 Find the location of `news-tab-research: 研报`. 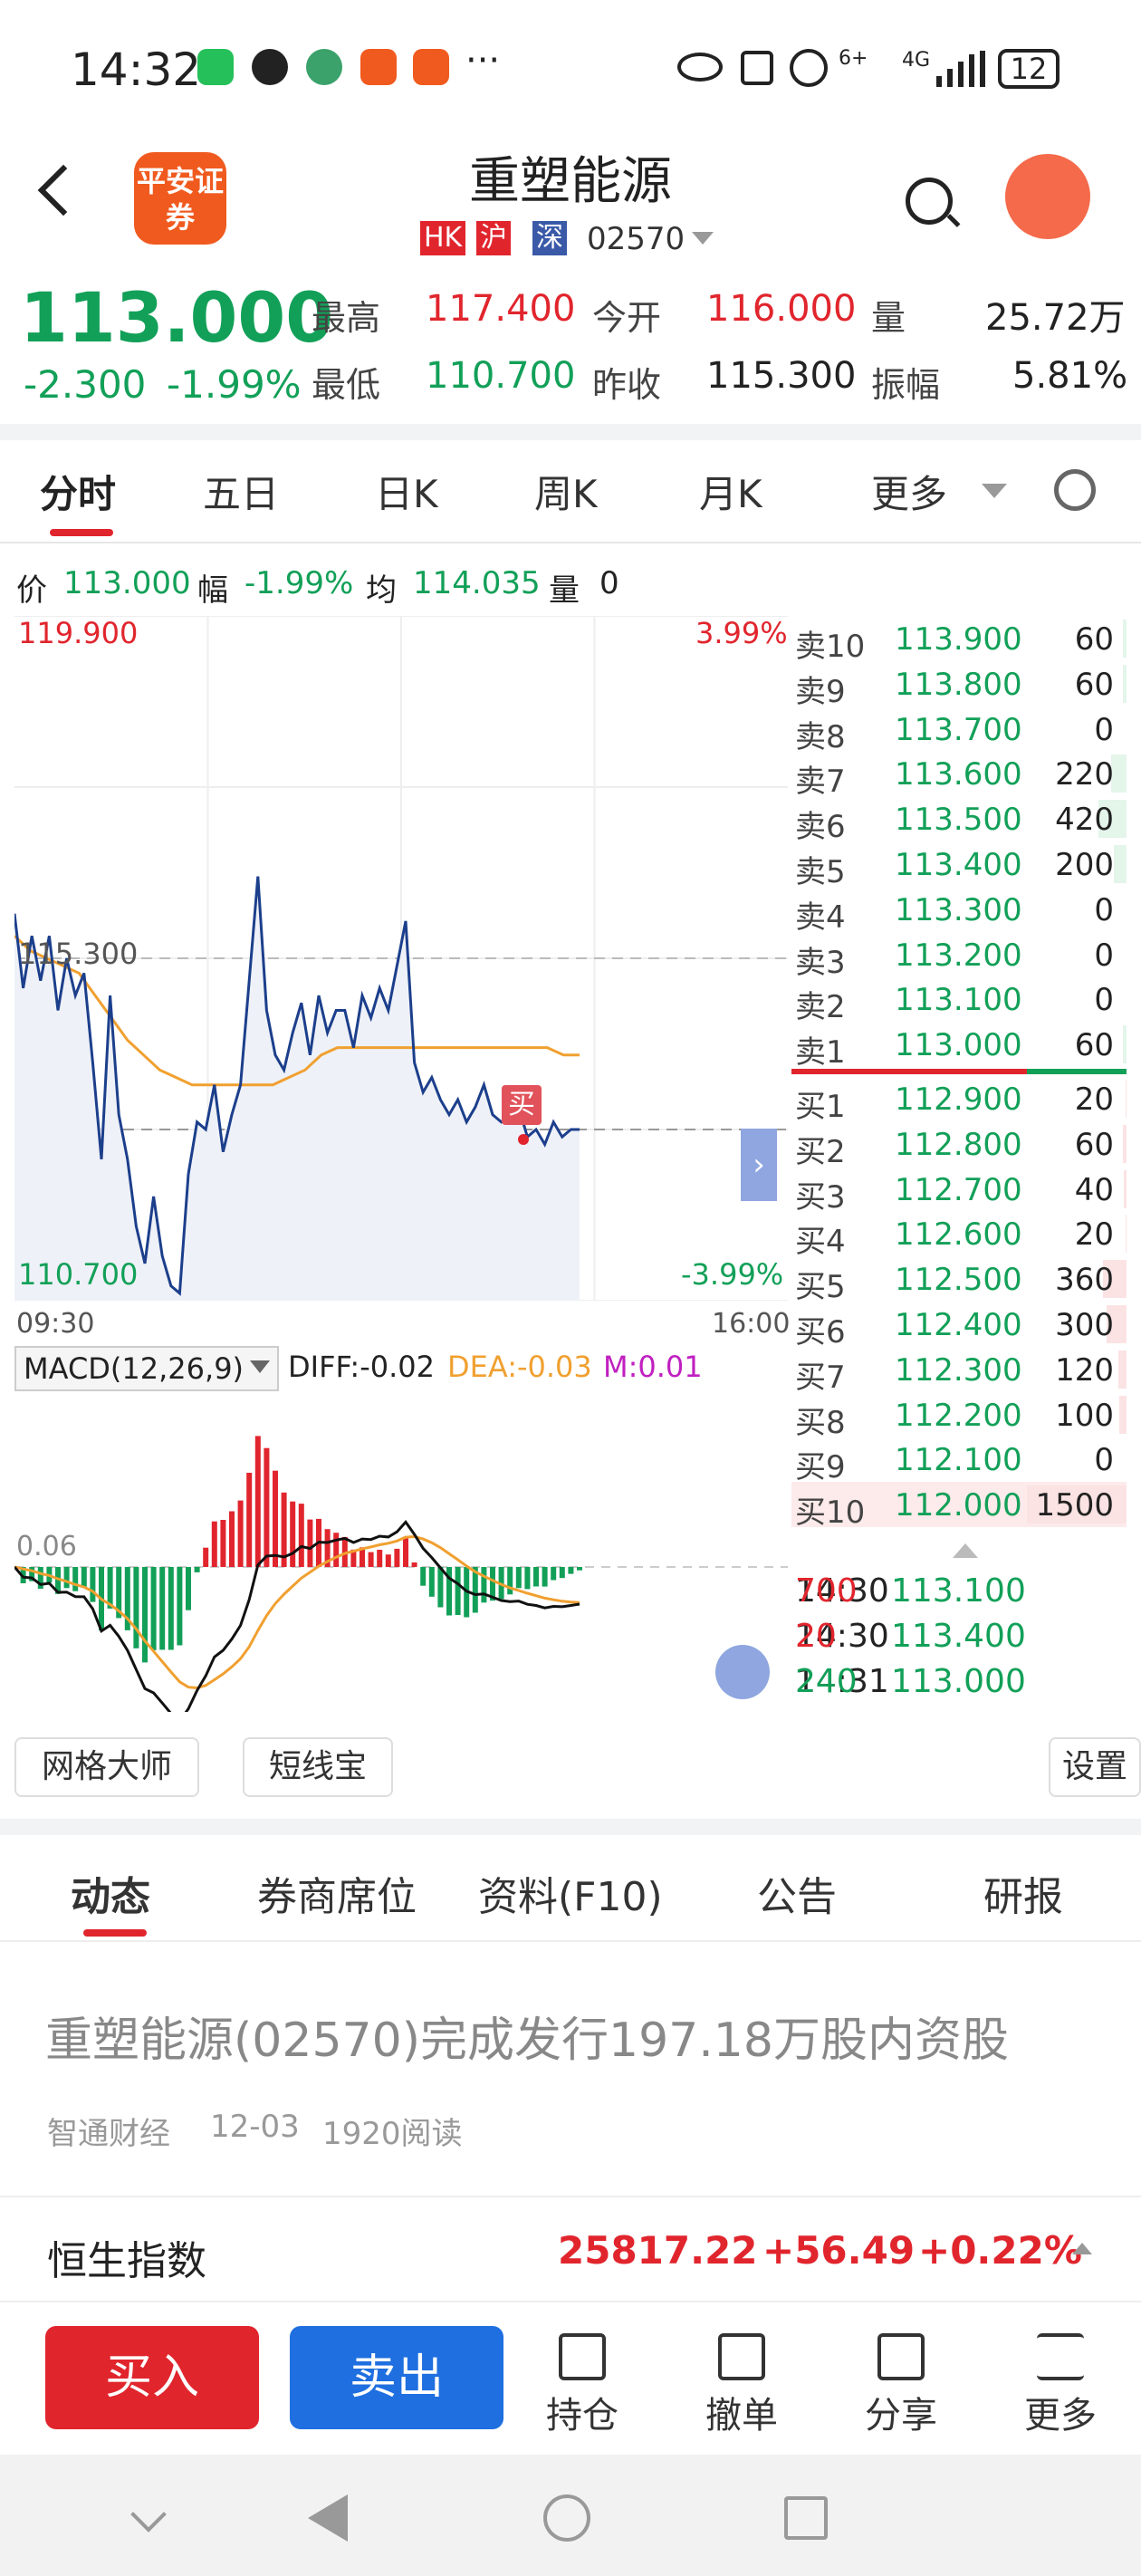

news-tab-research: 研报 is located at coordinates (1023, 1893).